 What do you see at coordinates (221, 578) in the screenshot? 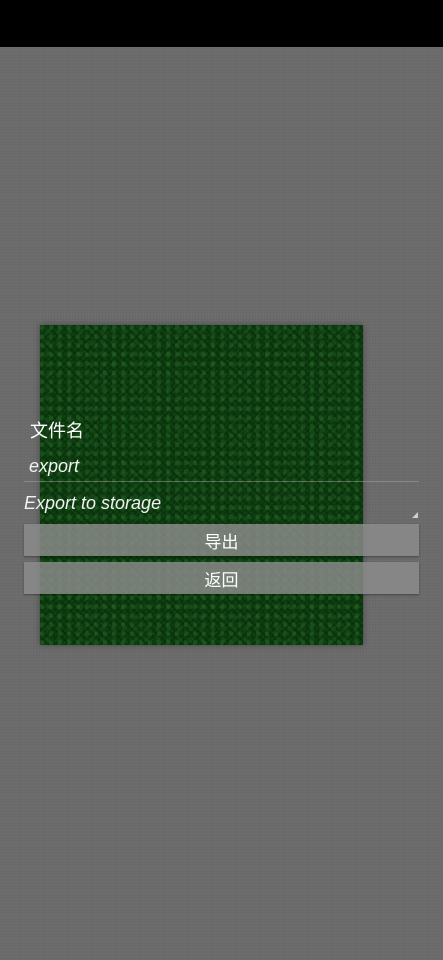
I see `back-button: 返回` at bounding box center [221, 578].